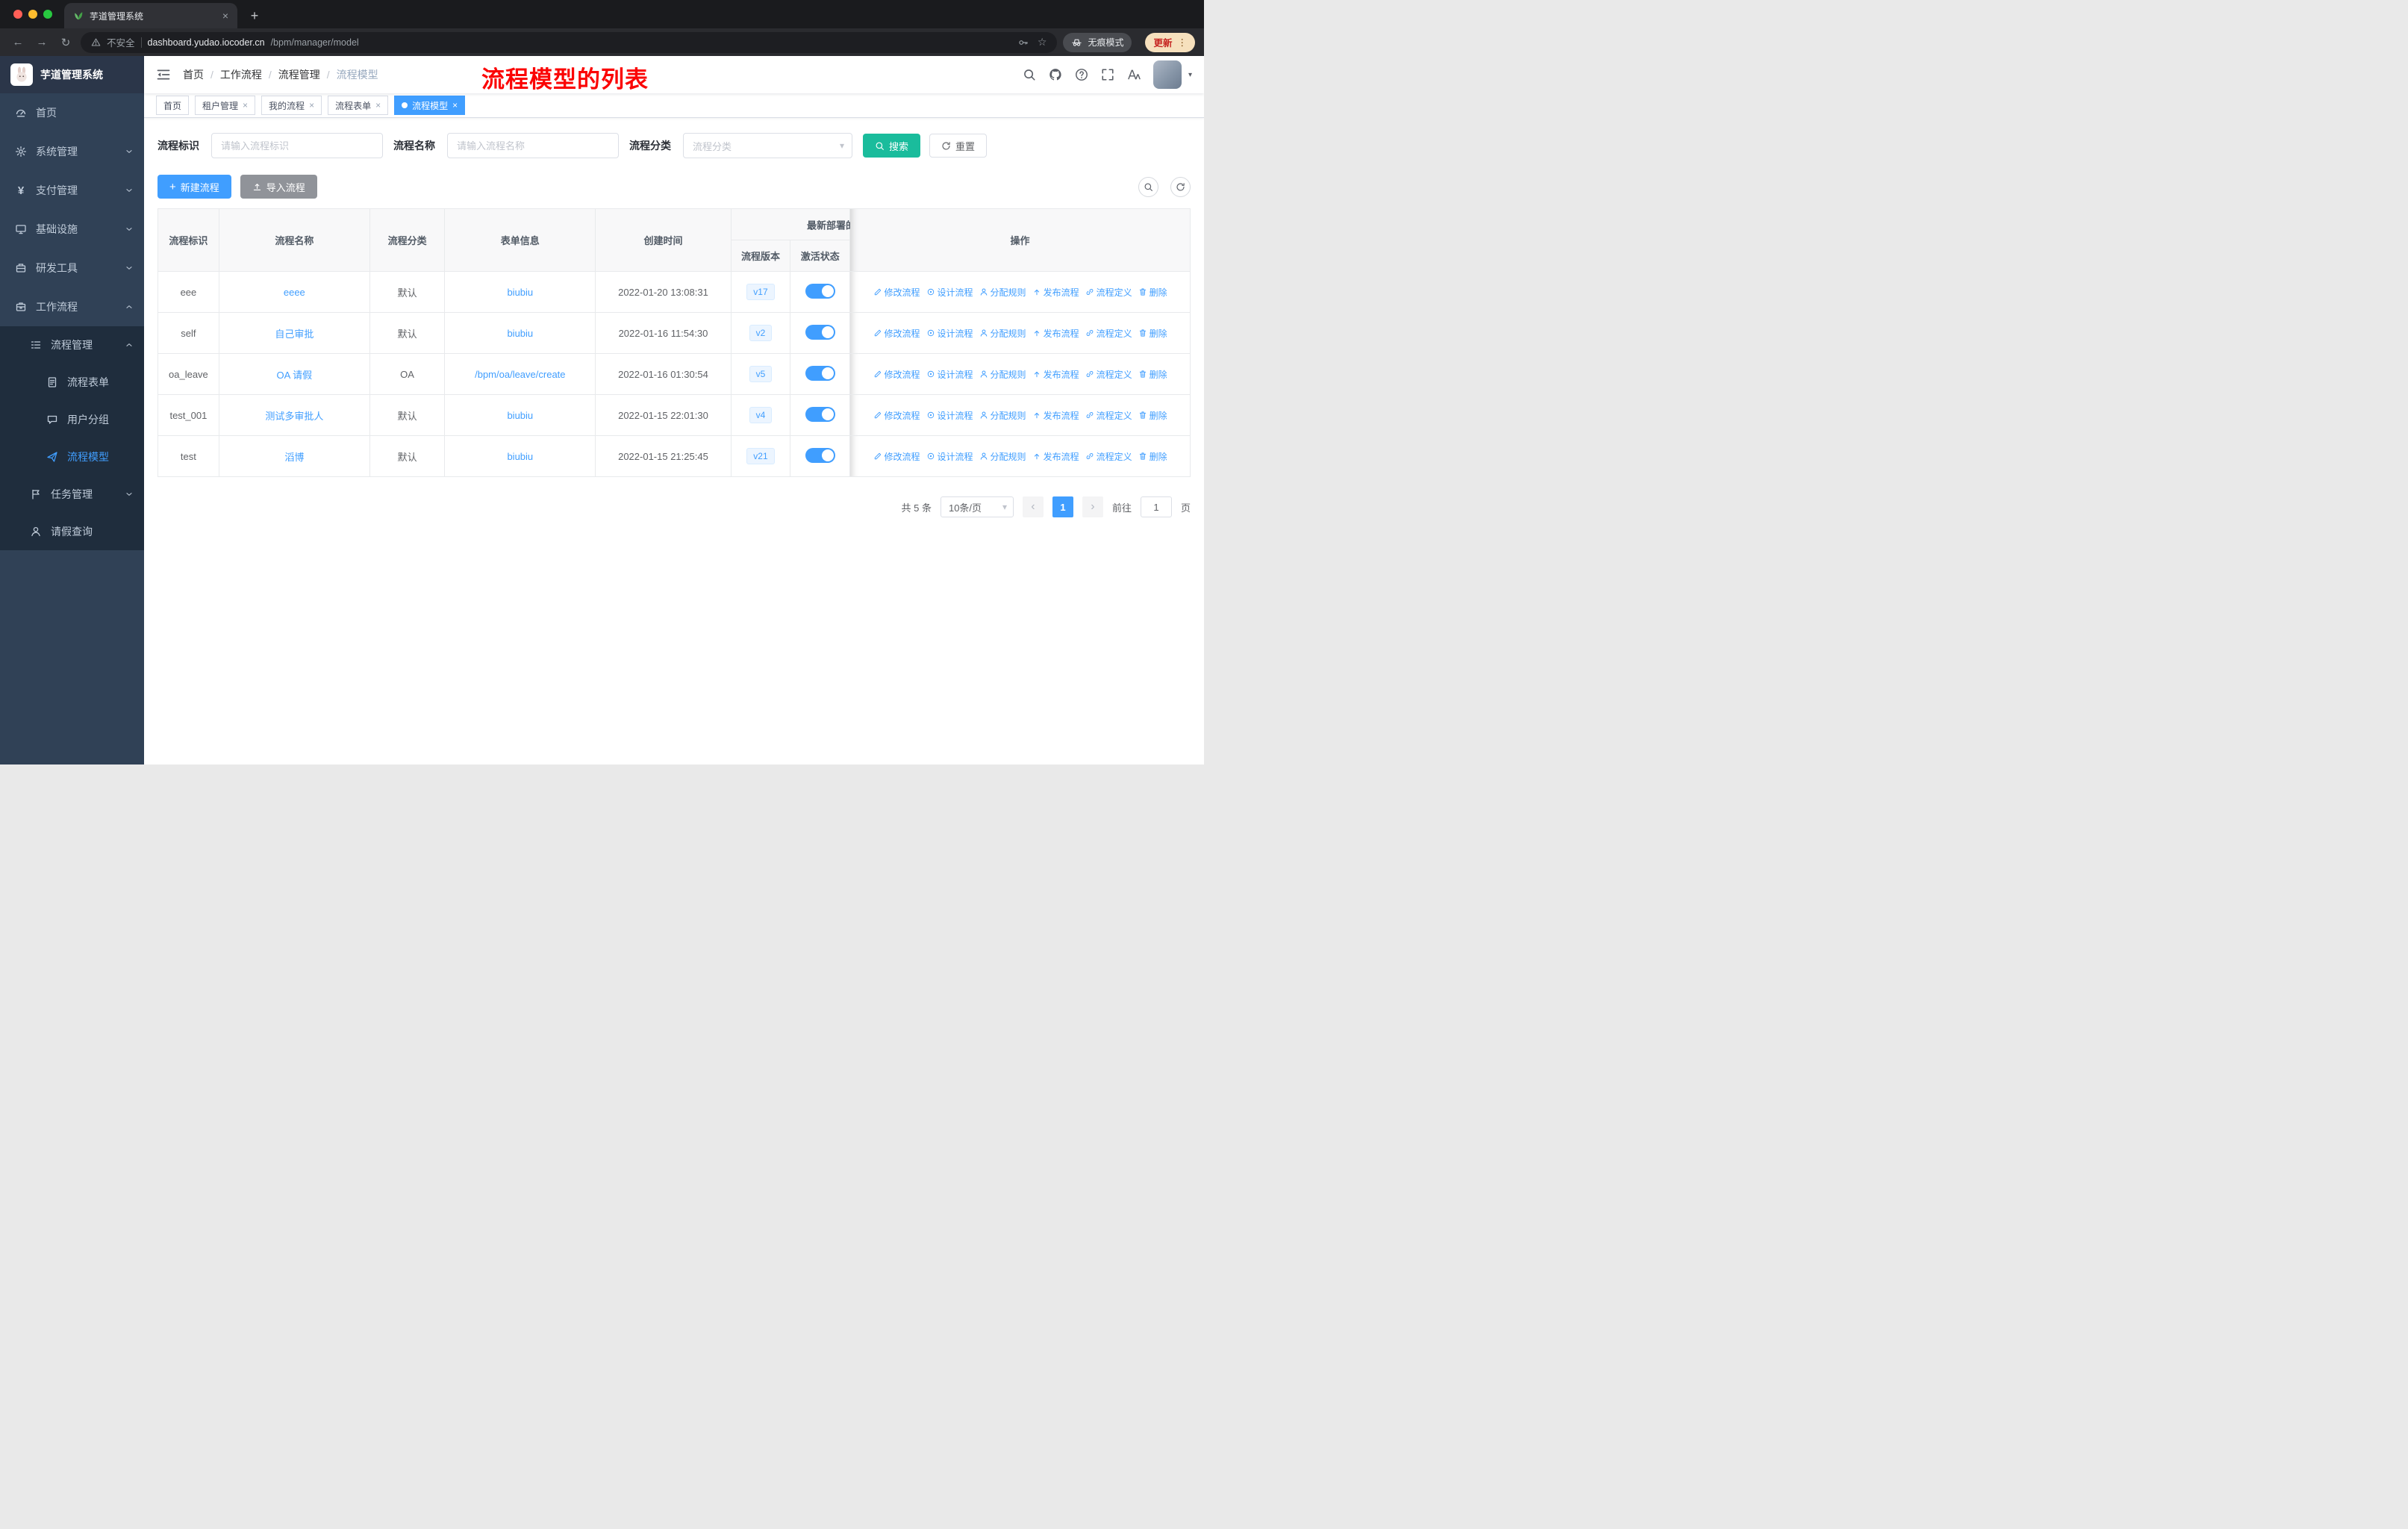 The image size is (2408, 1529). What do you see at coordinates (72, 229) in the screenshot?
I see `sidebar-item-infrastructure: 基础设施` at bounding box center [72, 229].